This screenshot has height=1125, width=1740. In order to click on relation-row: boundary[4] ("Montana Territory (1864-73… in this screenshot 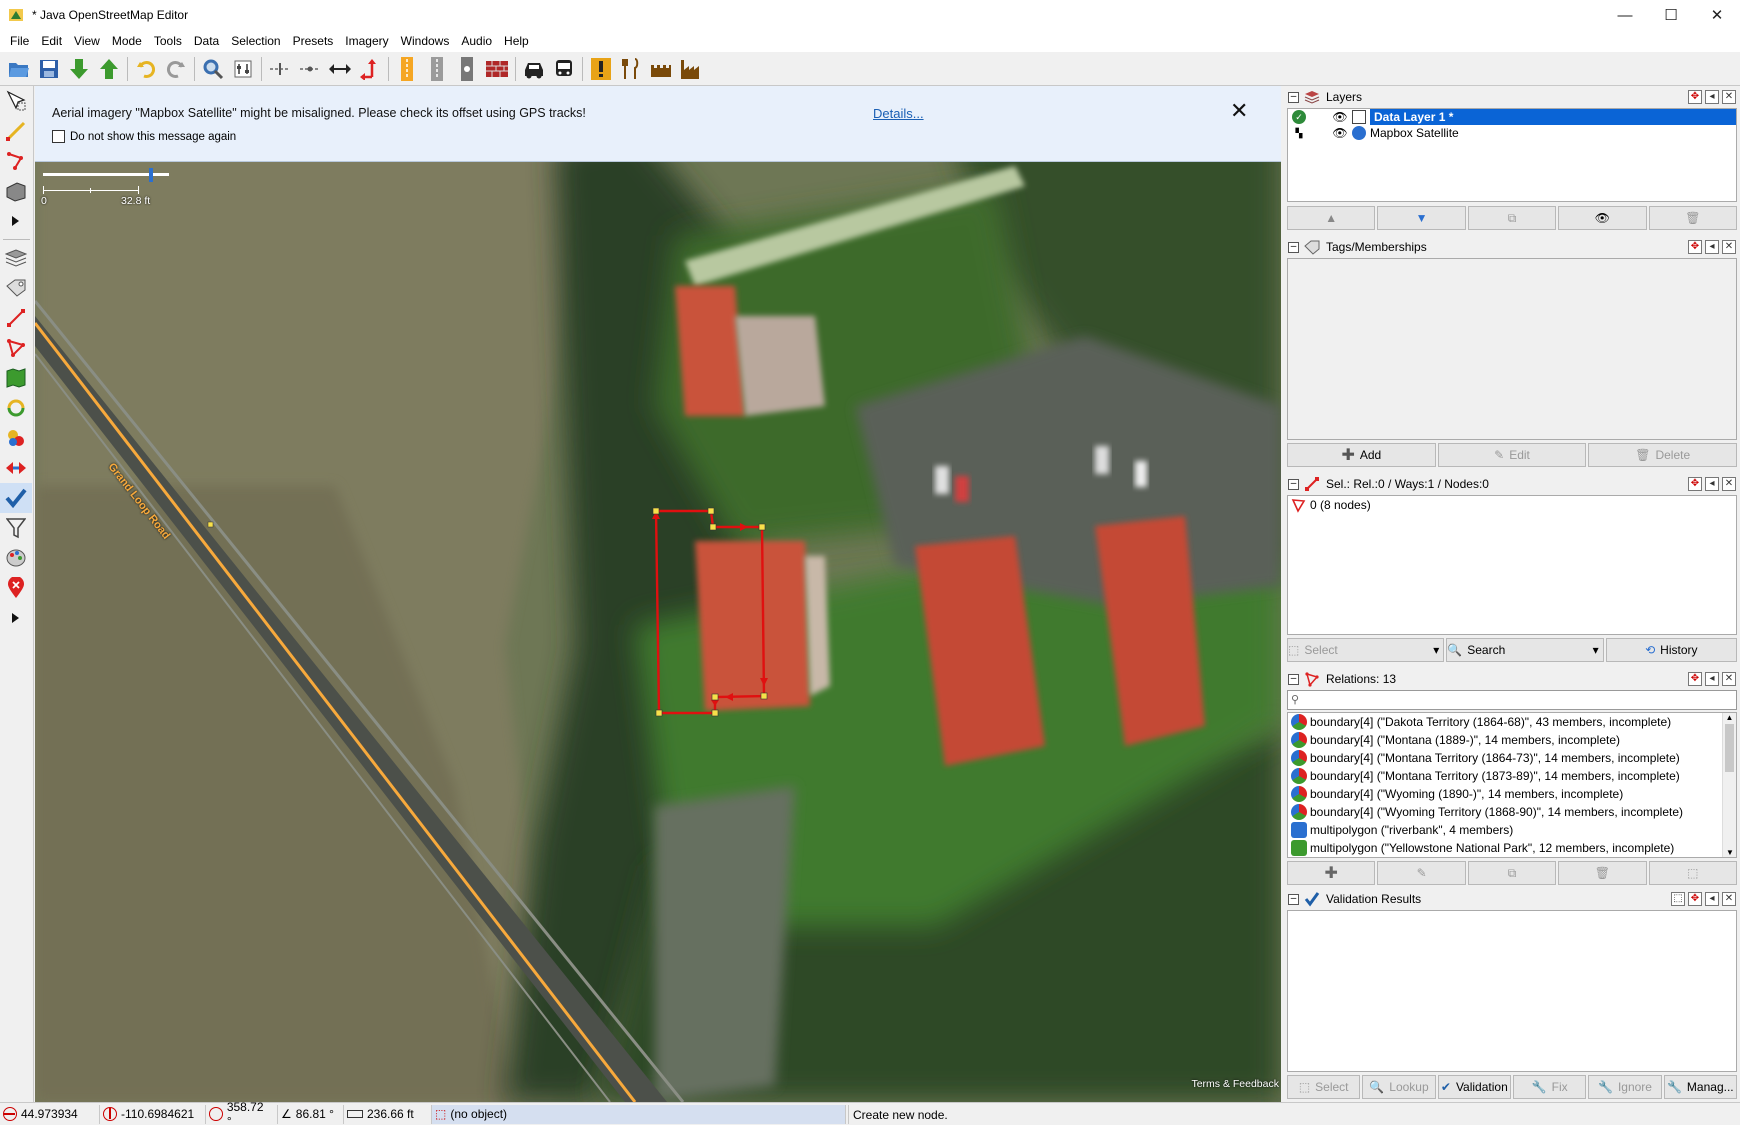, I will do `click(1512, 758)`.